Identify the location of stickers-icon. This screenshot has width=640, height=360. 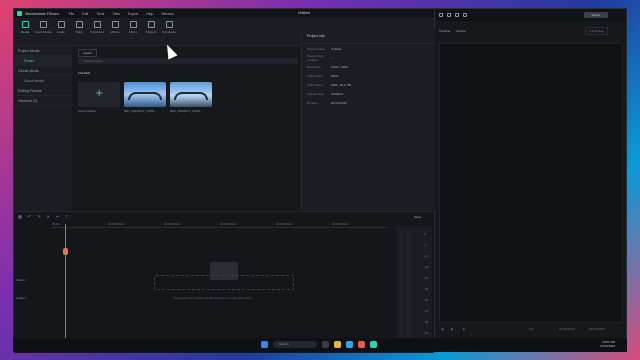
(151, 24).